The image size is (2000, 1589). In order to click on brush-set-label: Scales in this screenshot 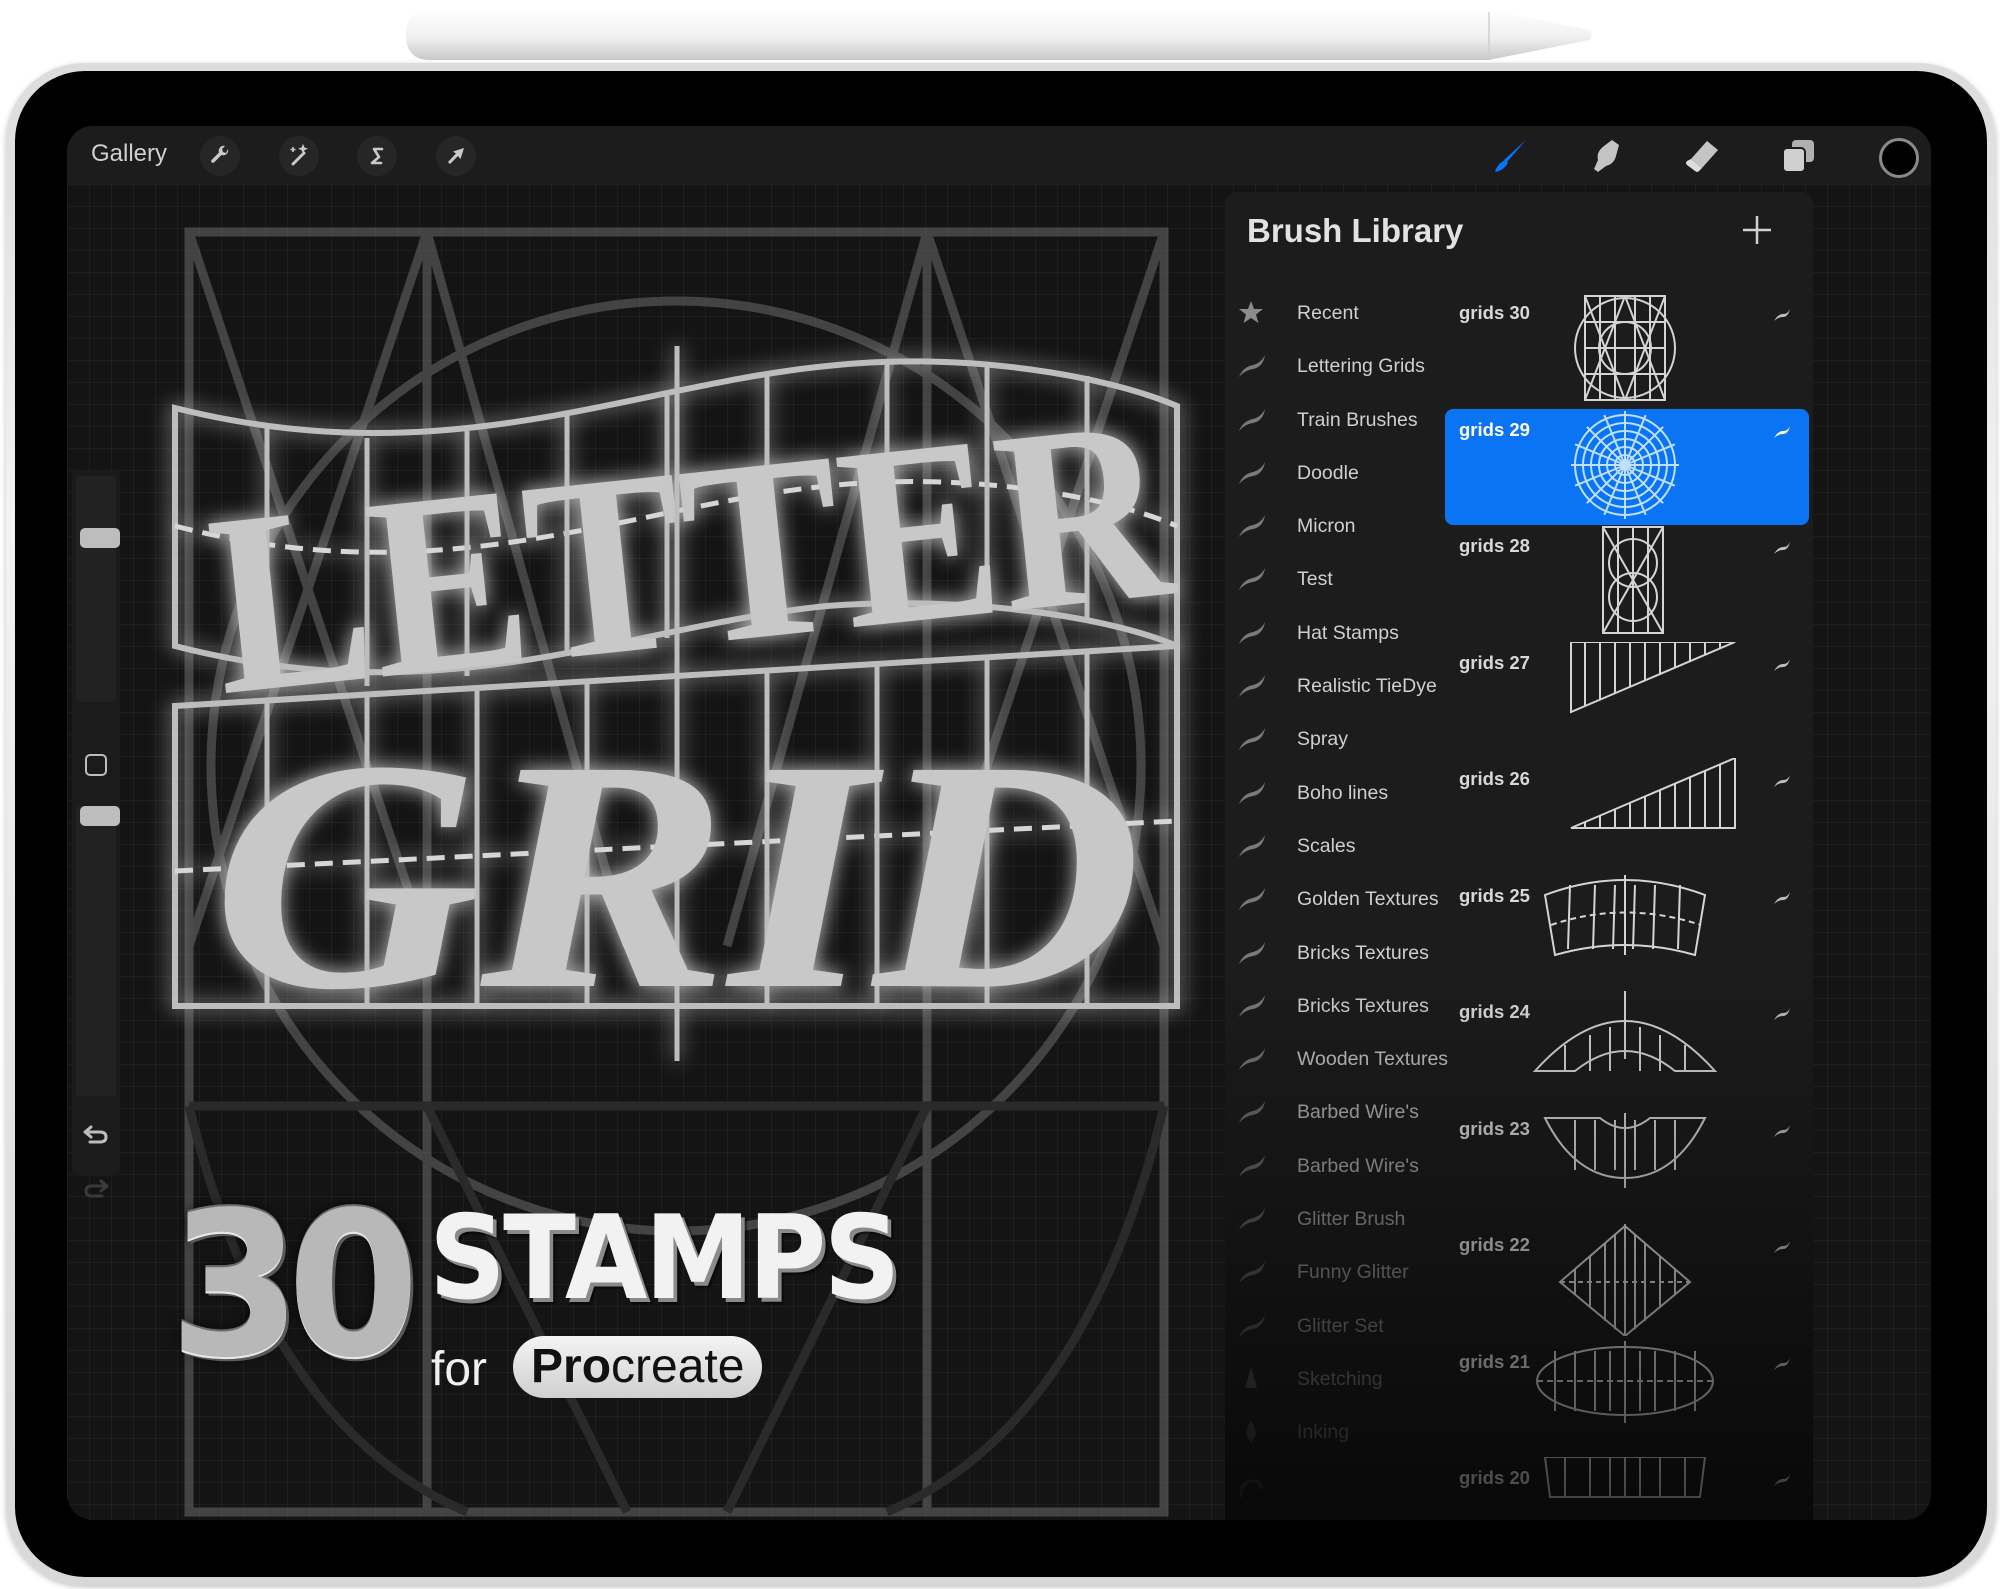, I will do `click(1326, 845)`.